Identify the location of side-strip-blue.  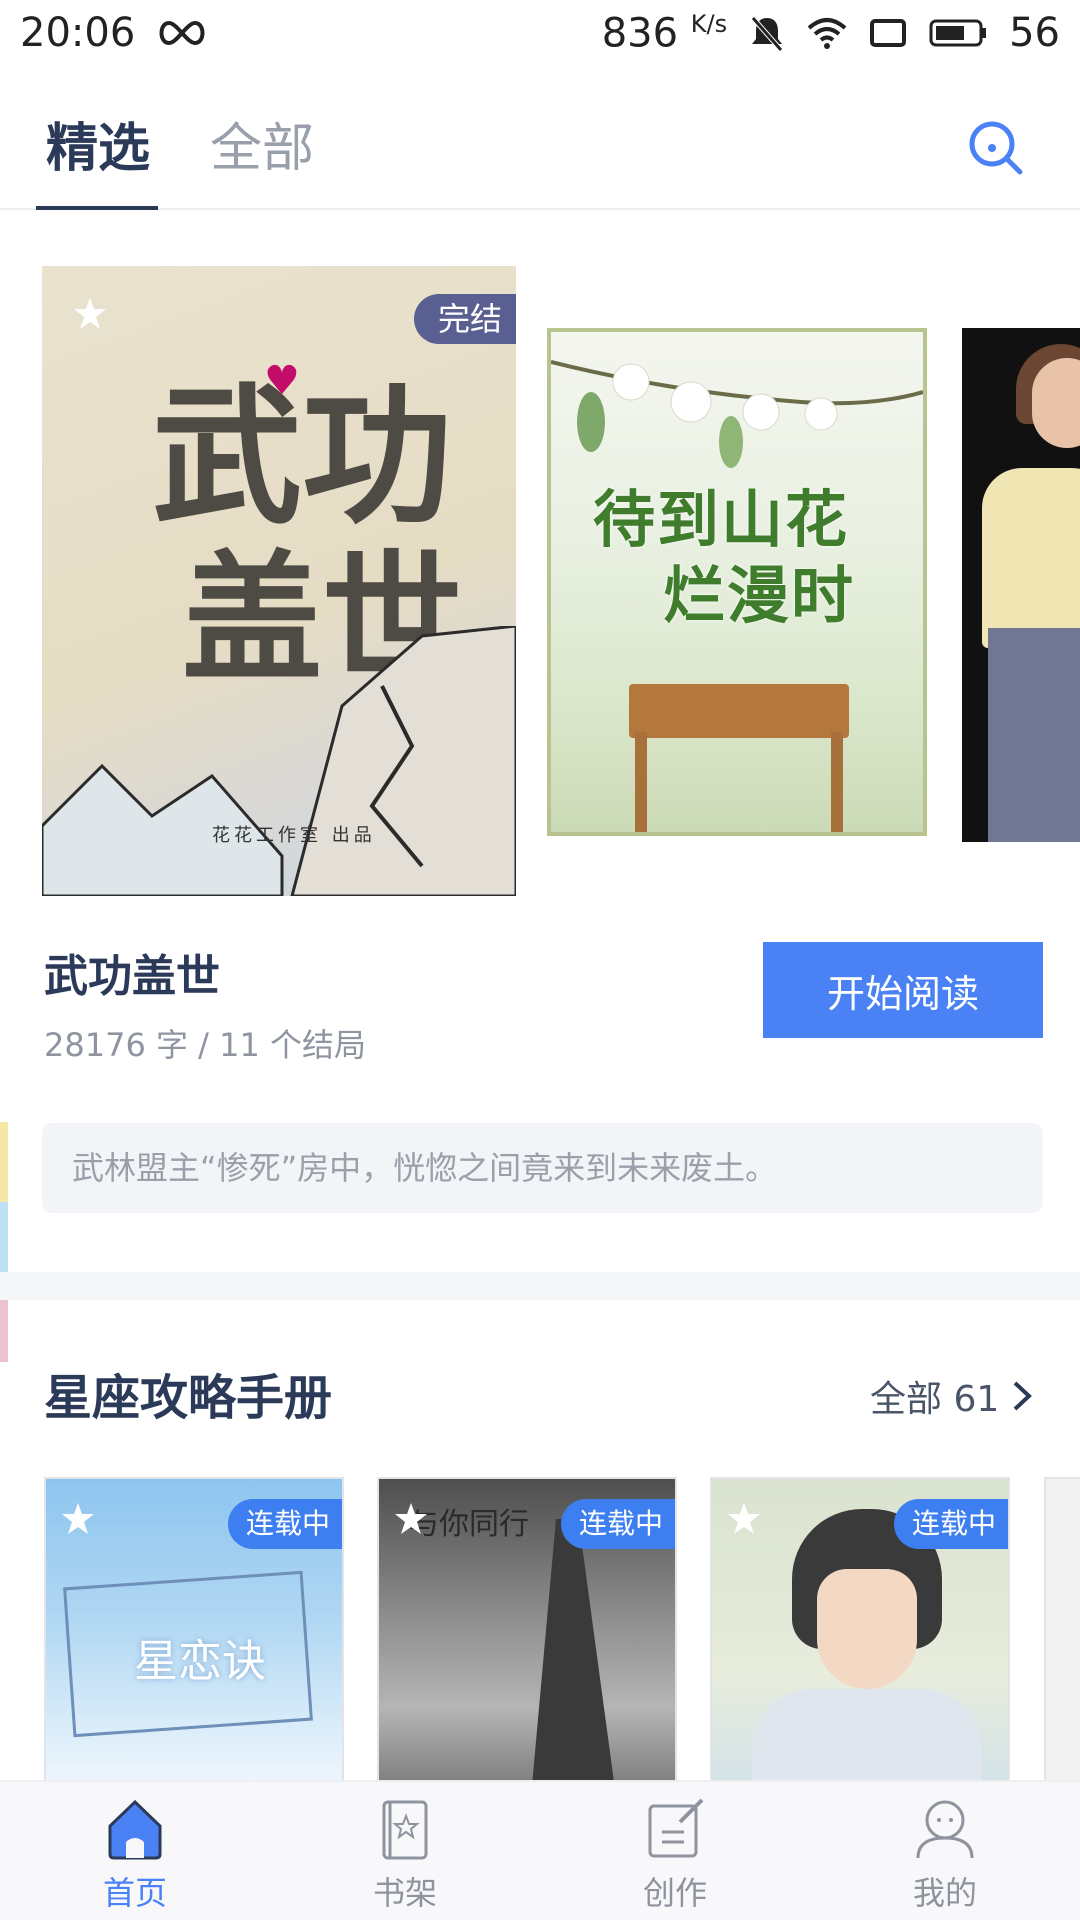
(4, 1242).